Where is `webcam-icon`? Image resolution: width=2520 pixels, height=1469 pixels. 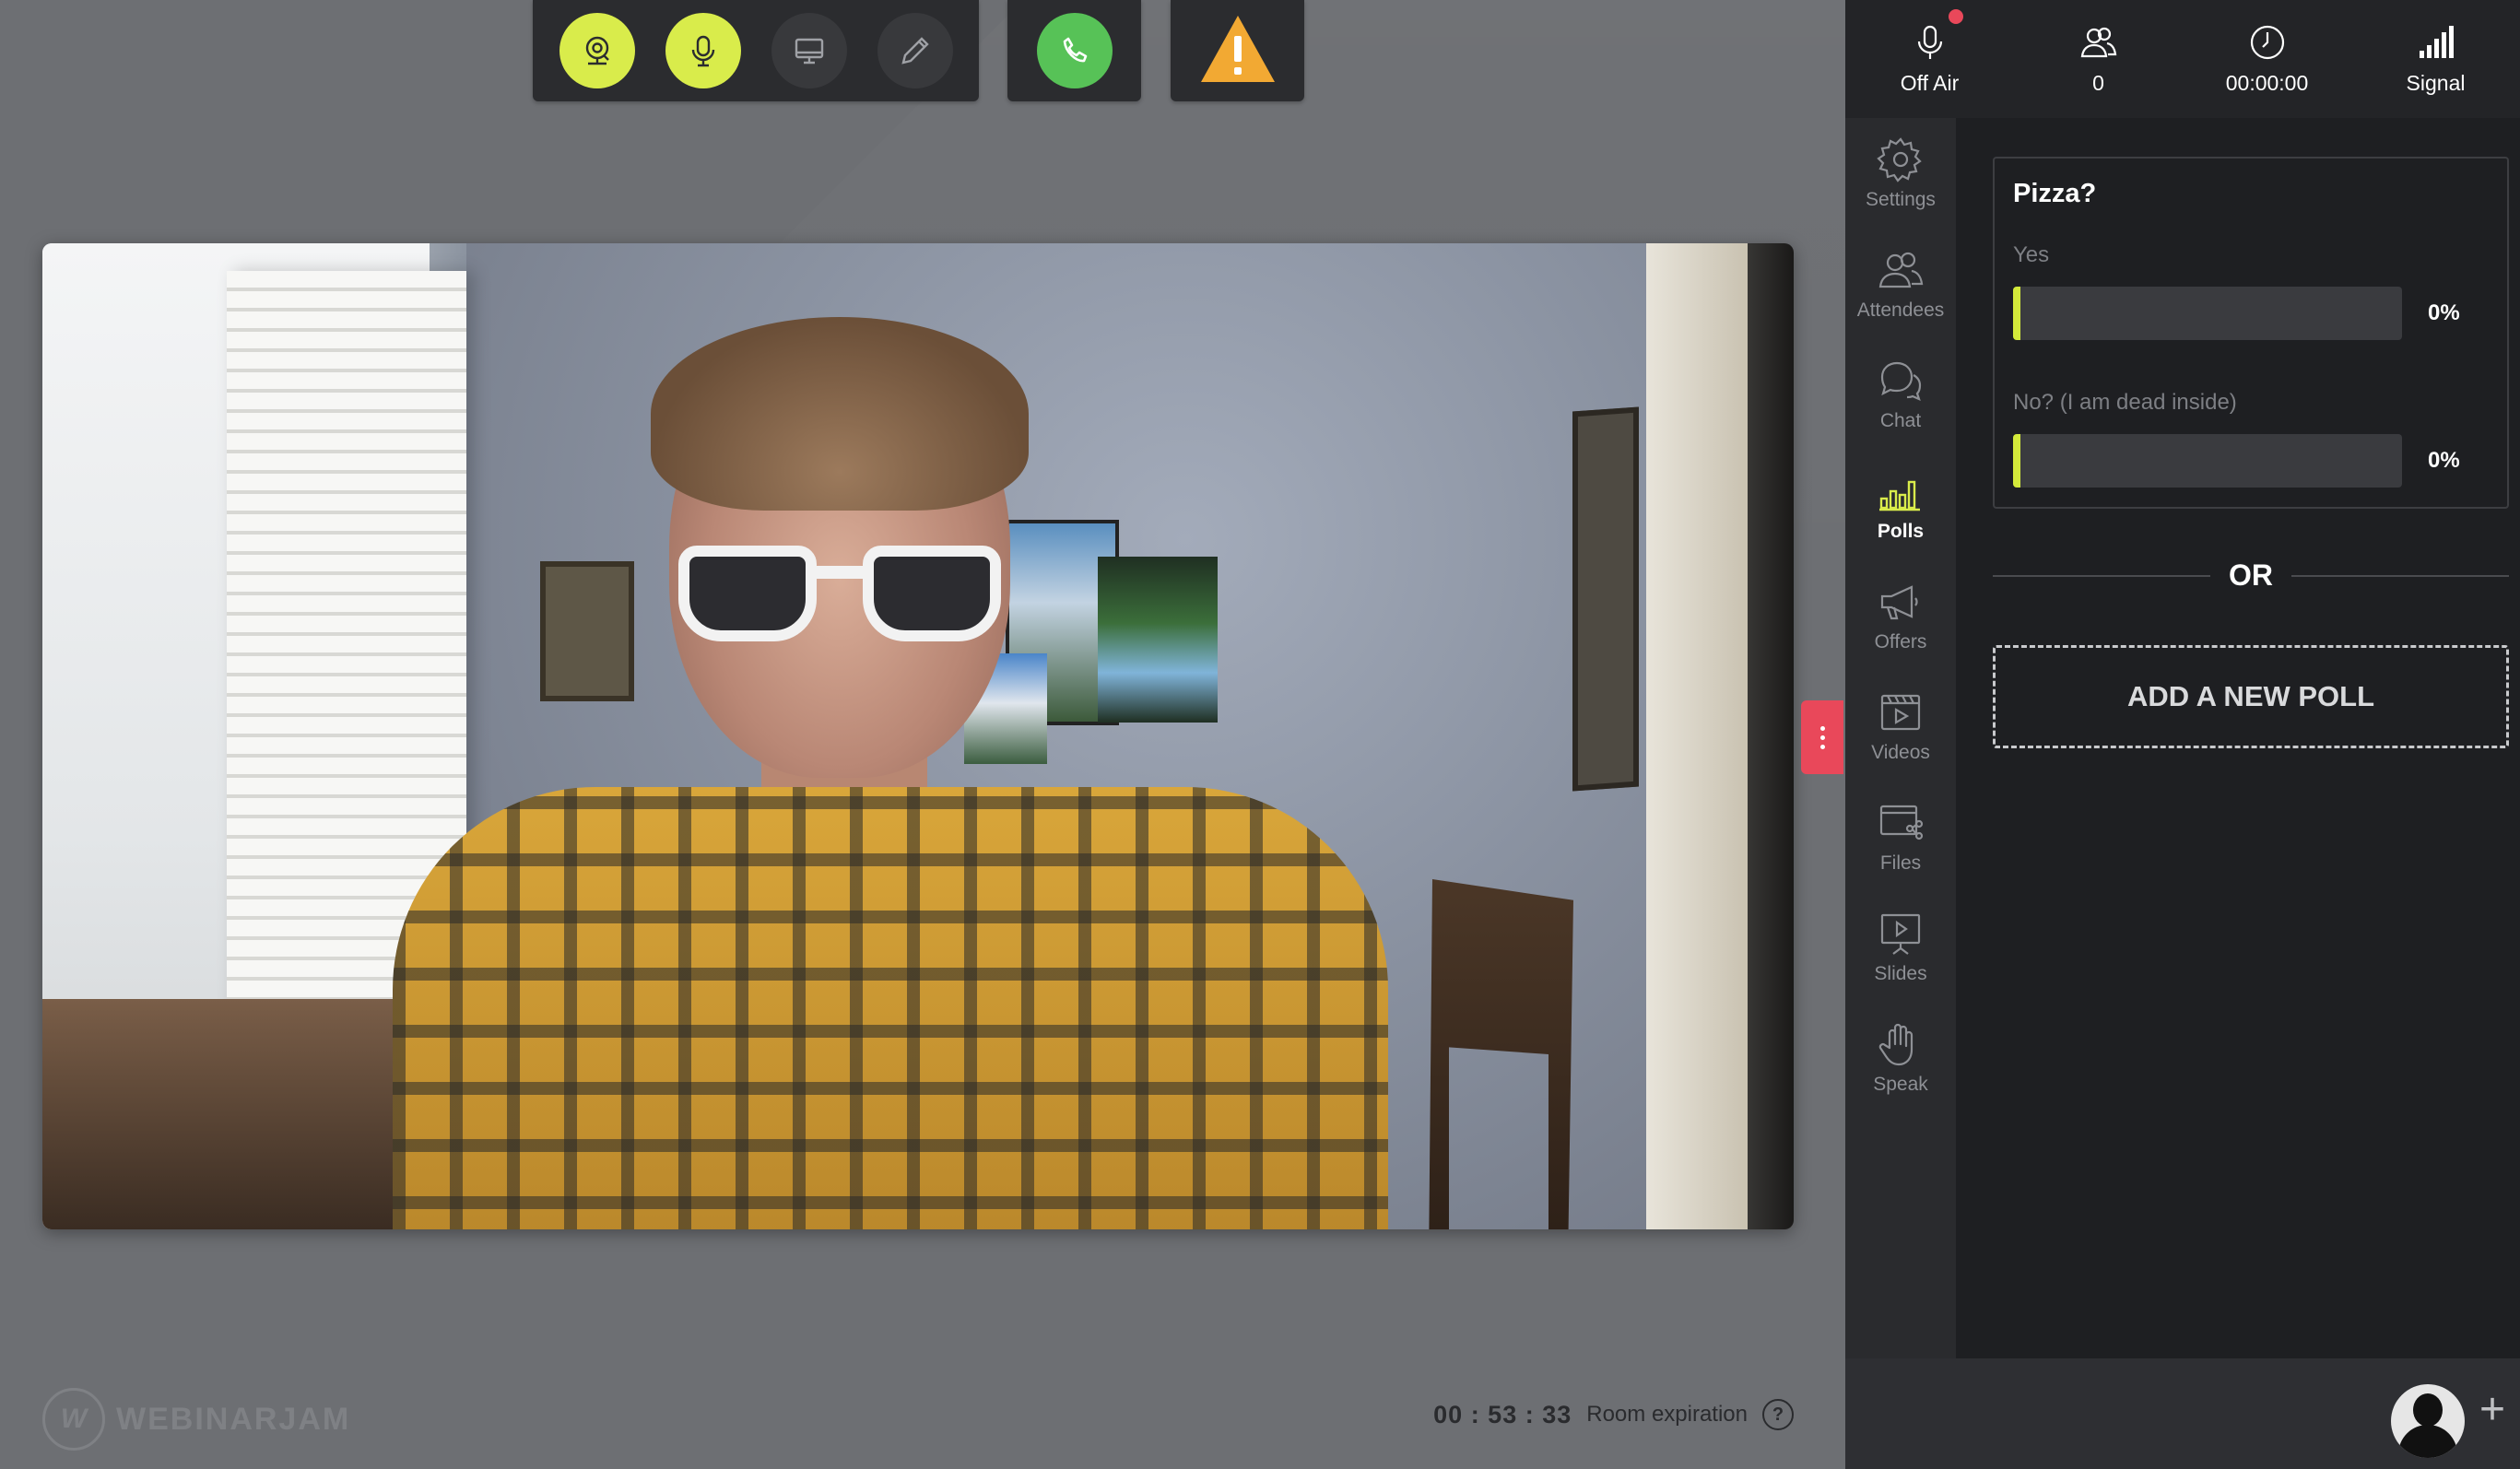 webcam-icon is located at coordinates (597, 50).